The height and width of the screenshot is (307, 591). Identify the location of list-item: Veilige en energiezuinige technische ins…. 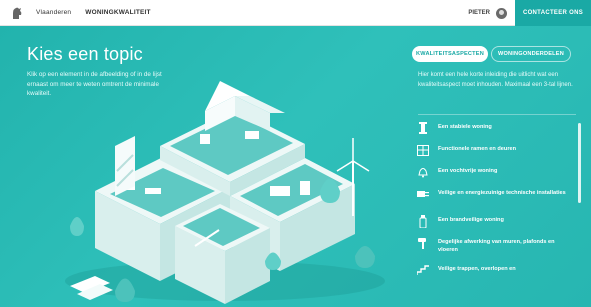
(496, 202).